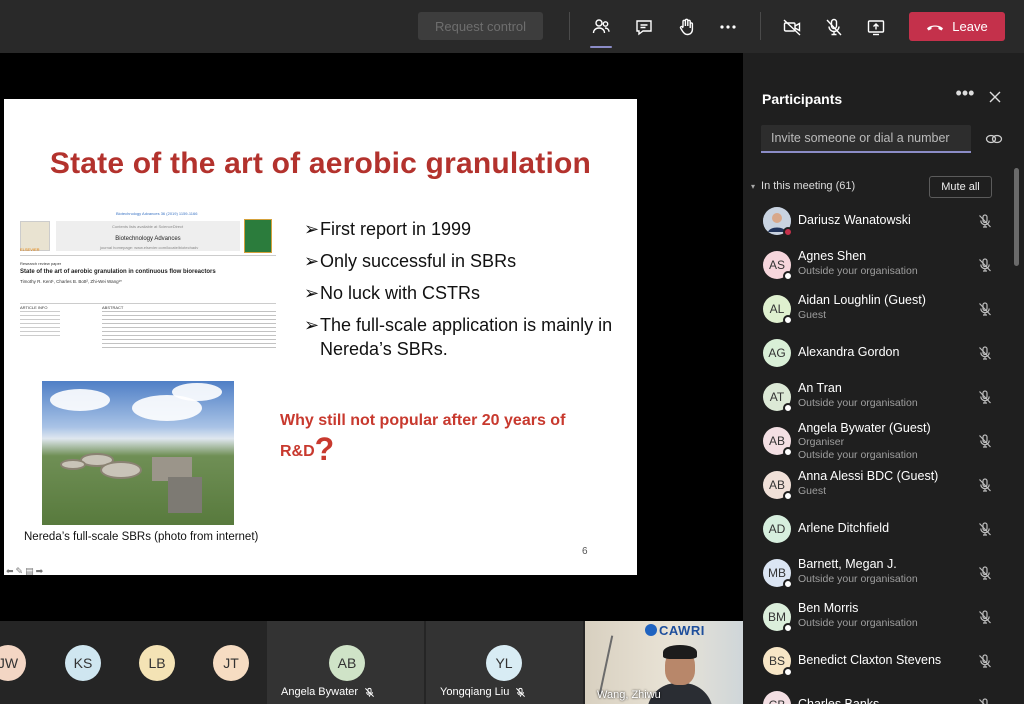  Describe the element at coordinates (138, 453) in the screenshot. I see `nereda-plant-photo` at that location.